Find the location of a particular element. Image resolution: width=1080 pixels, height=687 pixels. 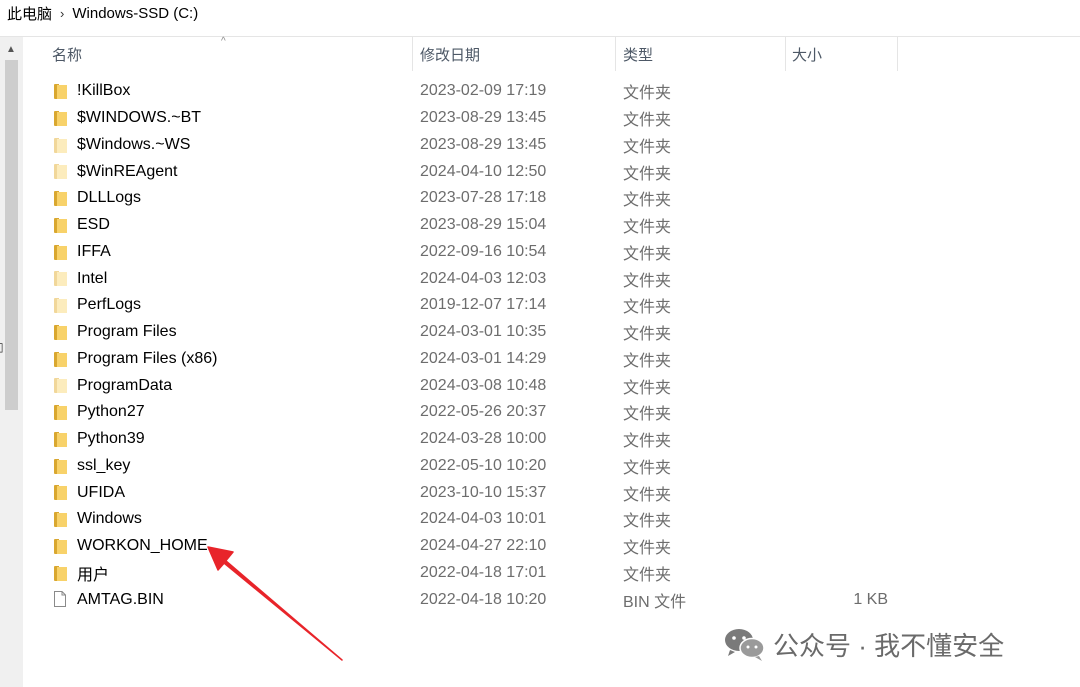

file-name: !KillBox is located at coordinates (103, 91).